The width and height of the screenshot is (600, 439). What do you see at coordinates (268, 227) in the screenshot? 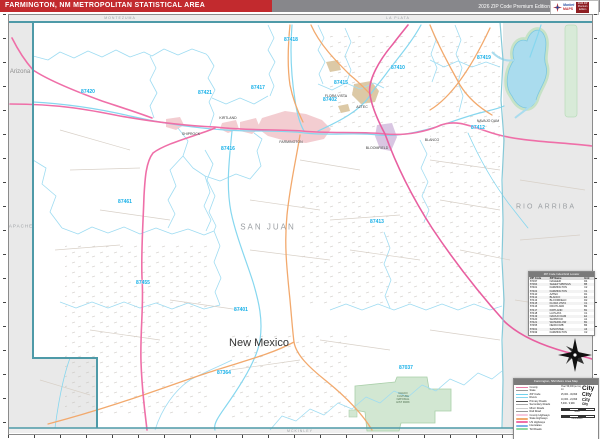
I see `label-san-juan: SAN JUAN` at bounding box center [268, 227].